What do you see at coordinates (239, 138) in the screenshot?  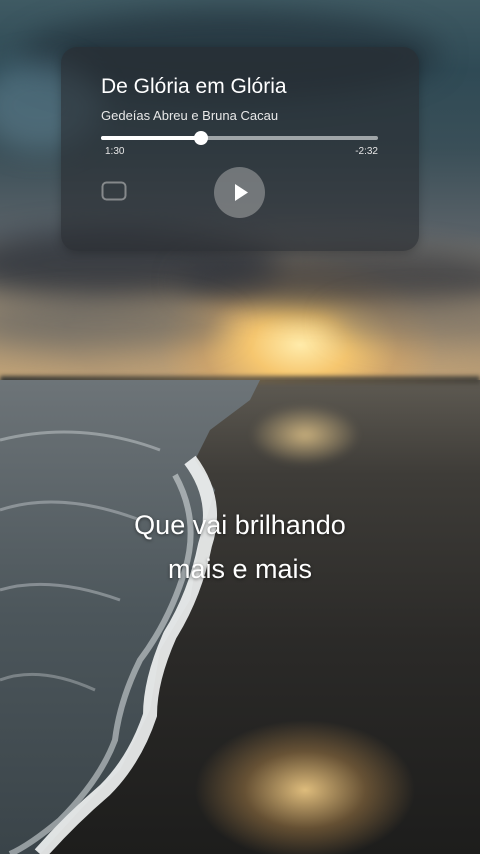 I see `progress-bar` at bounding box center [239, 138].